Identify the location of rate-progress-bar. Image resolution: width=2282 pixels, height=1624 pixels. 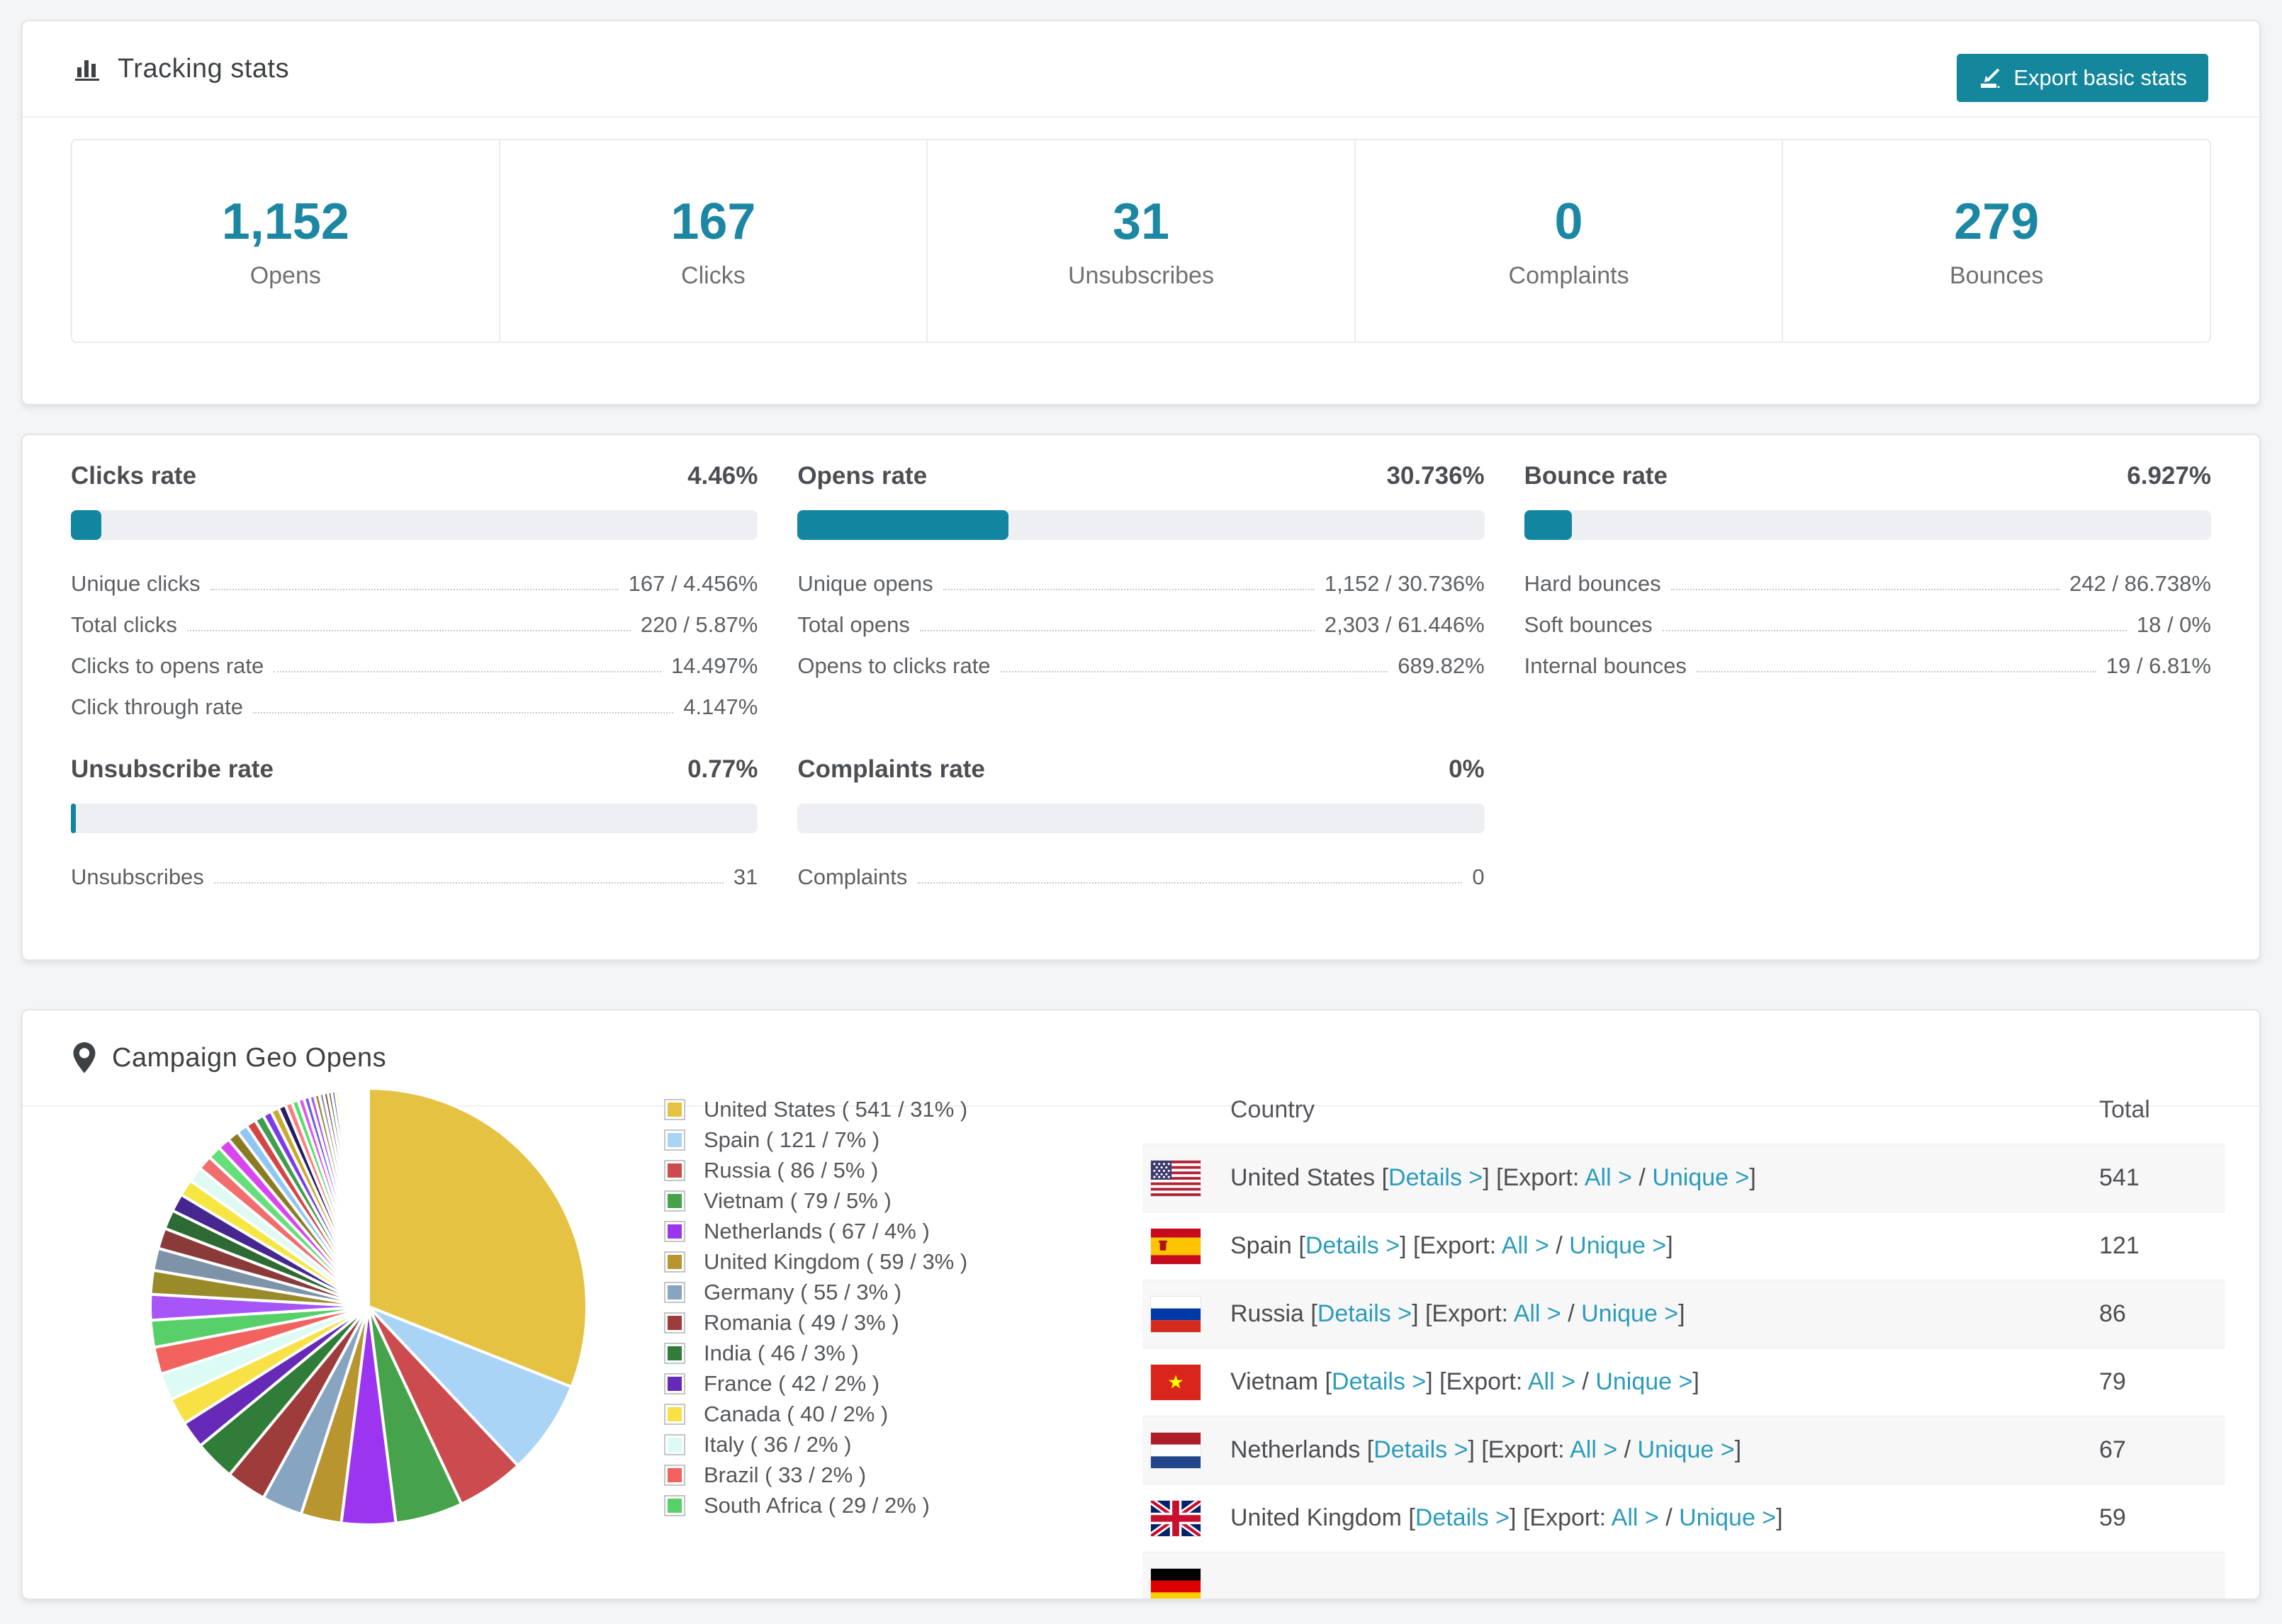
(1141, 525).